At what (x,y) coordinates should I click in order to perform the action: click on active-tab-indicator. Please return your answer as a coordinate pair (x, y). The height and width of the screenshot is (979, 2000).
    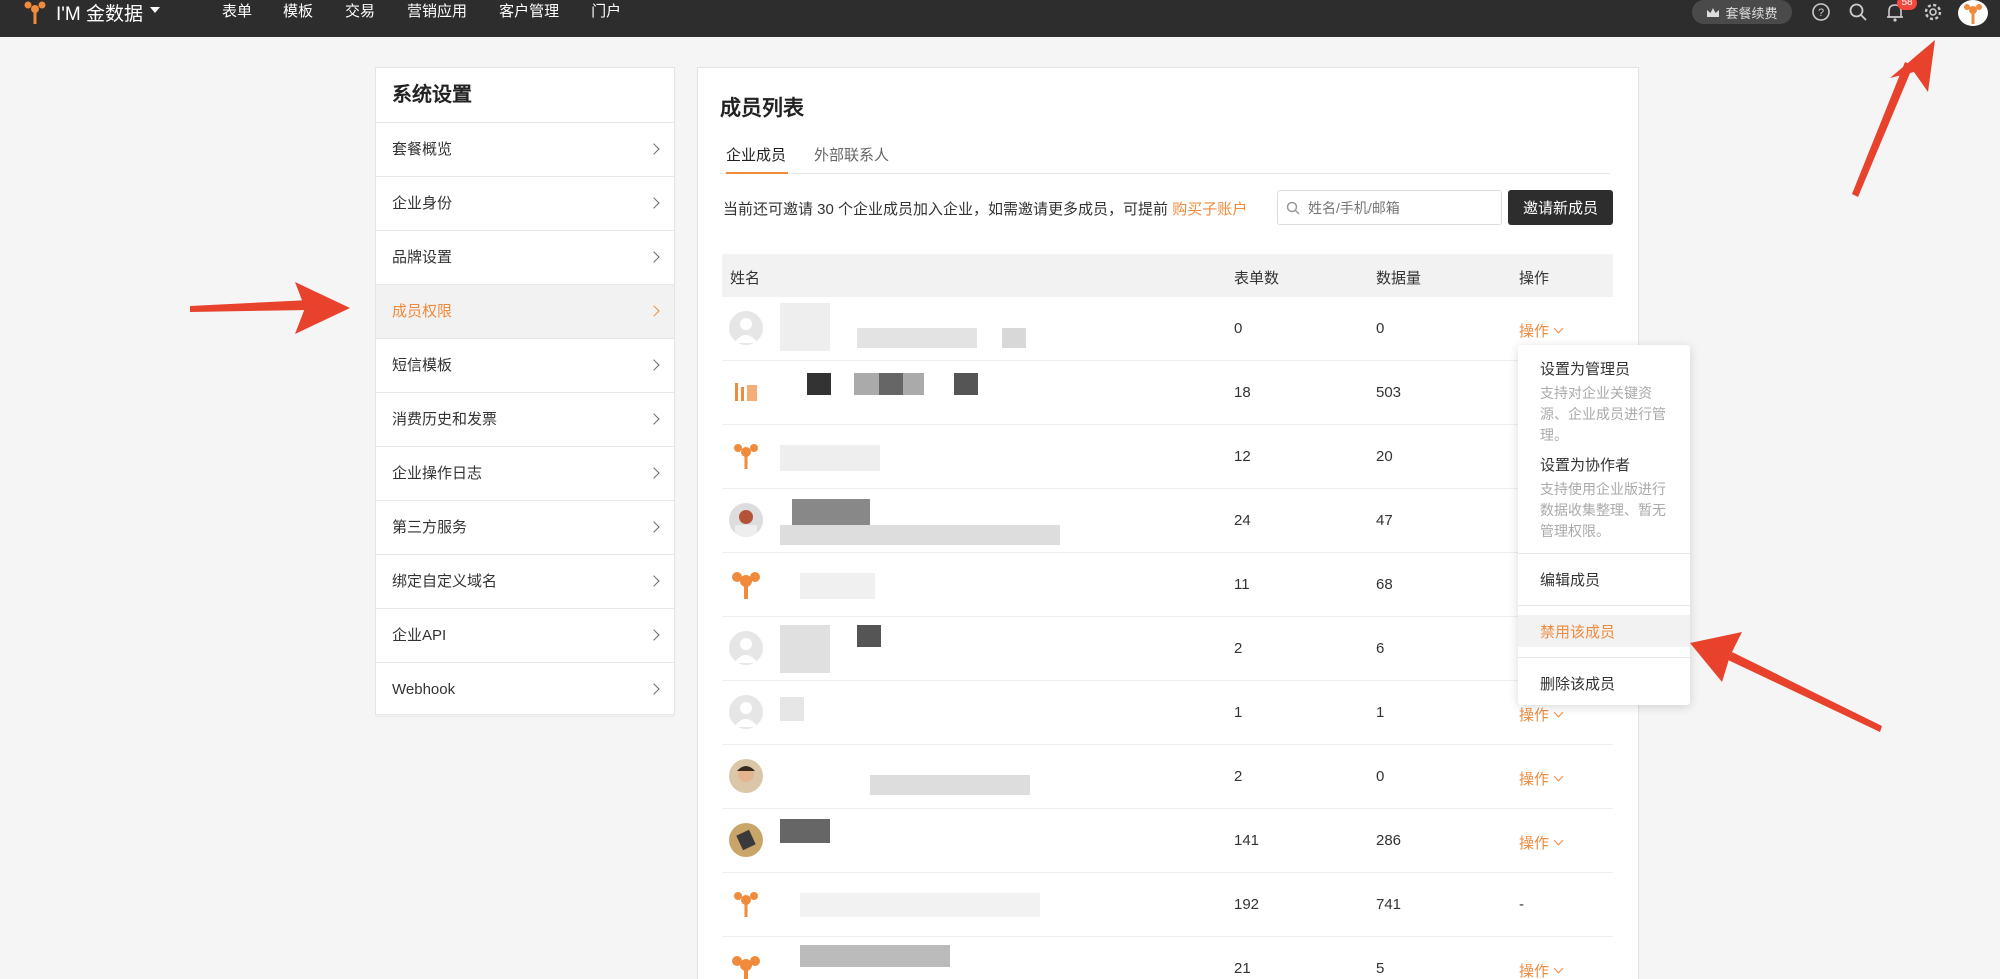
    Looking at the image, I should click on (757, 173).